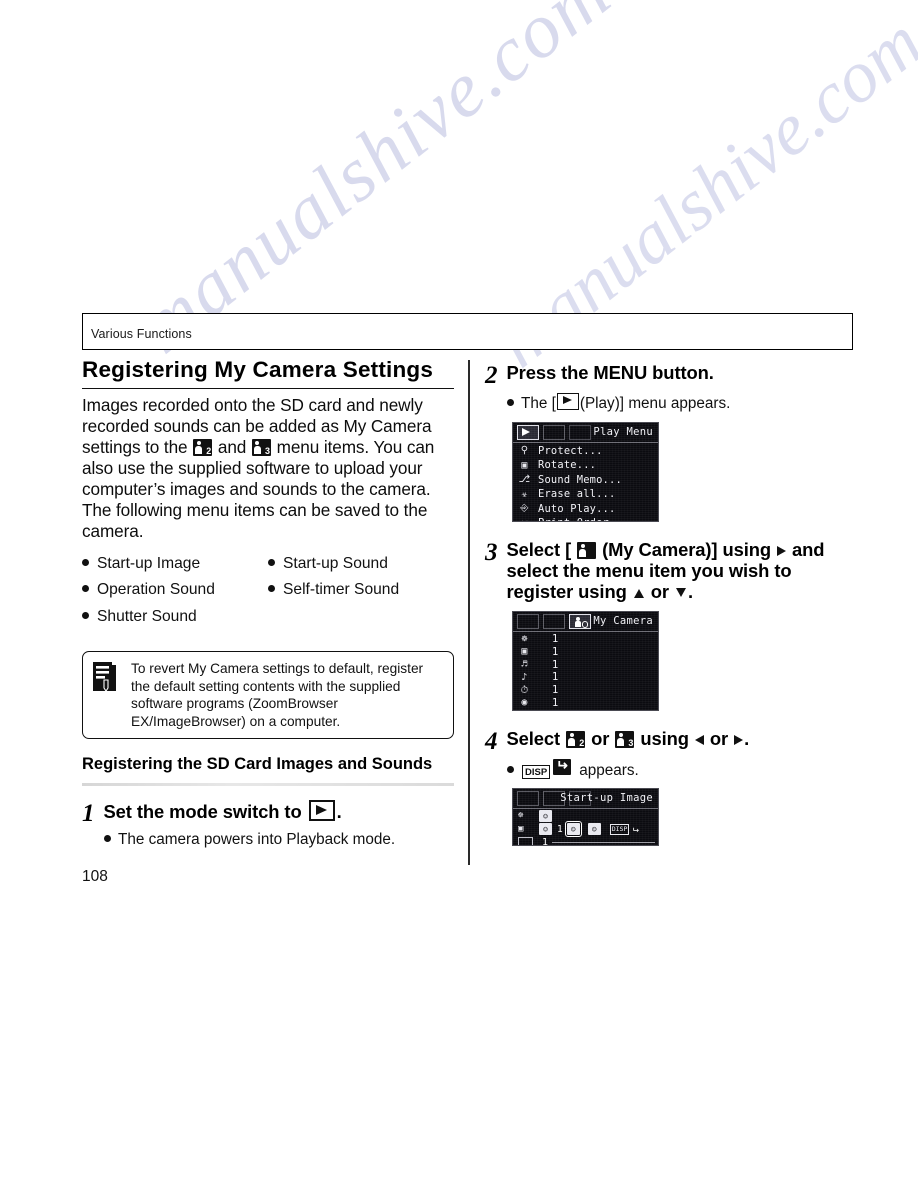  What do you see at coordinates (524, 665) in the screenshot?
I see `startup-sound-icon: ♬` at bounding box center [524, 665].